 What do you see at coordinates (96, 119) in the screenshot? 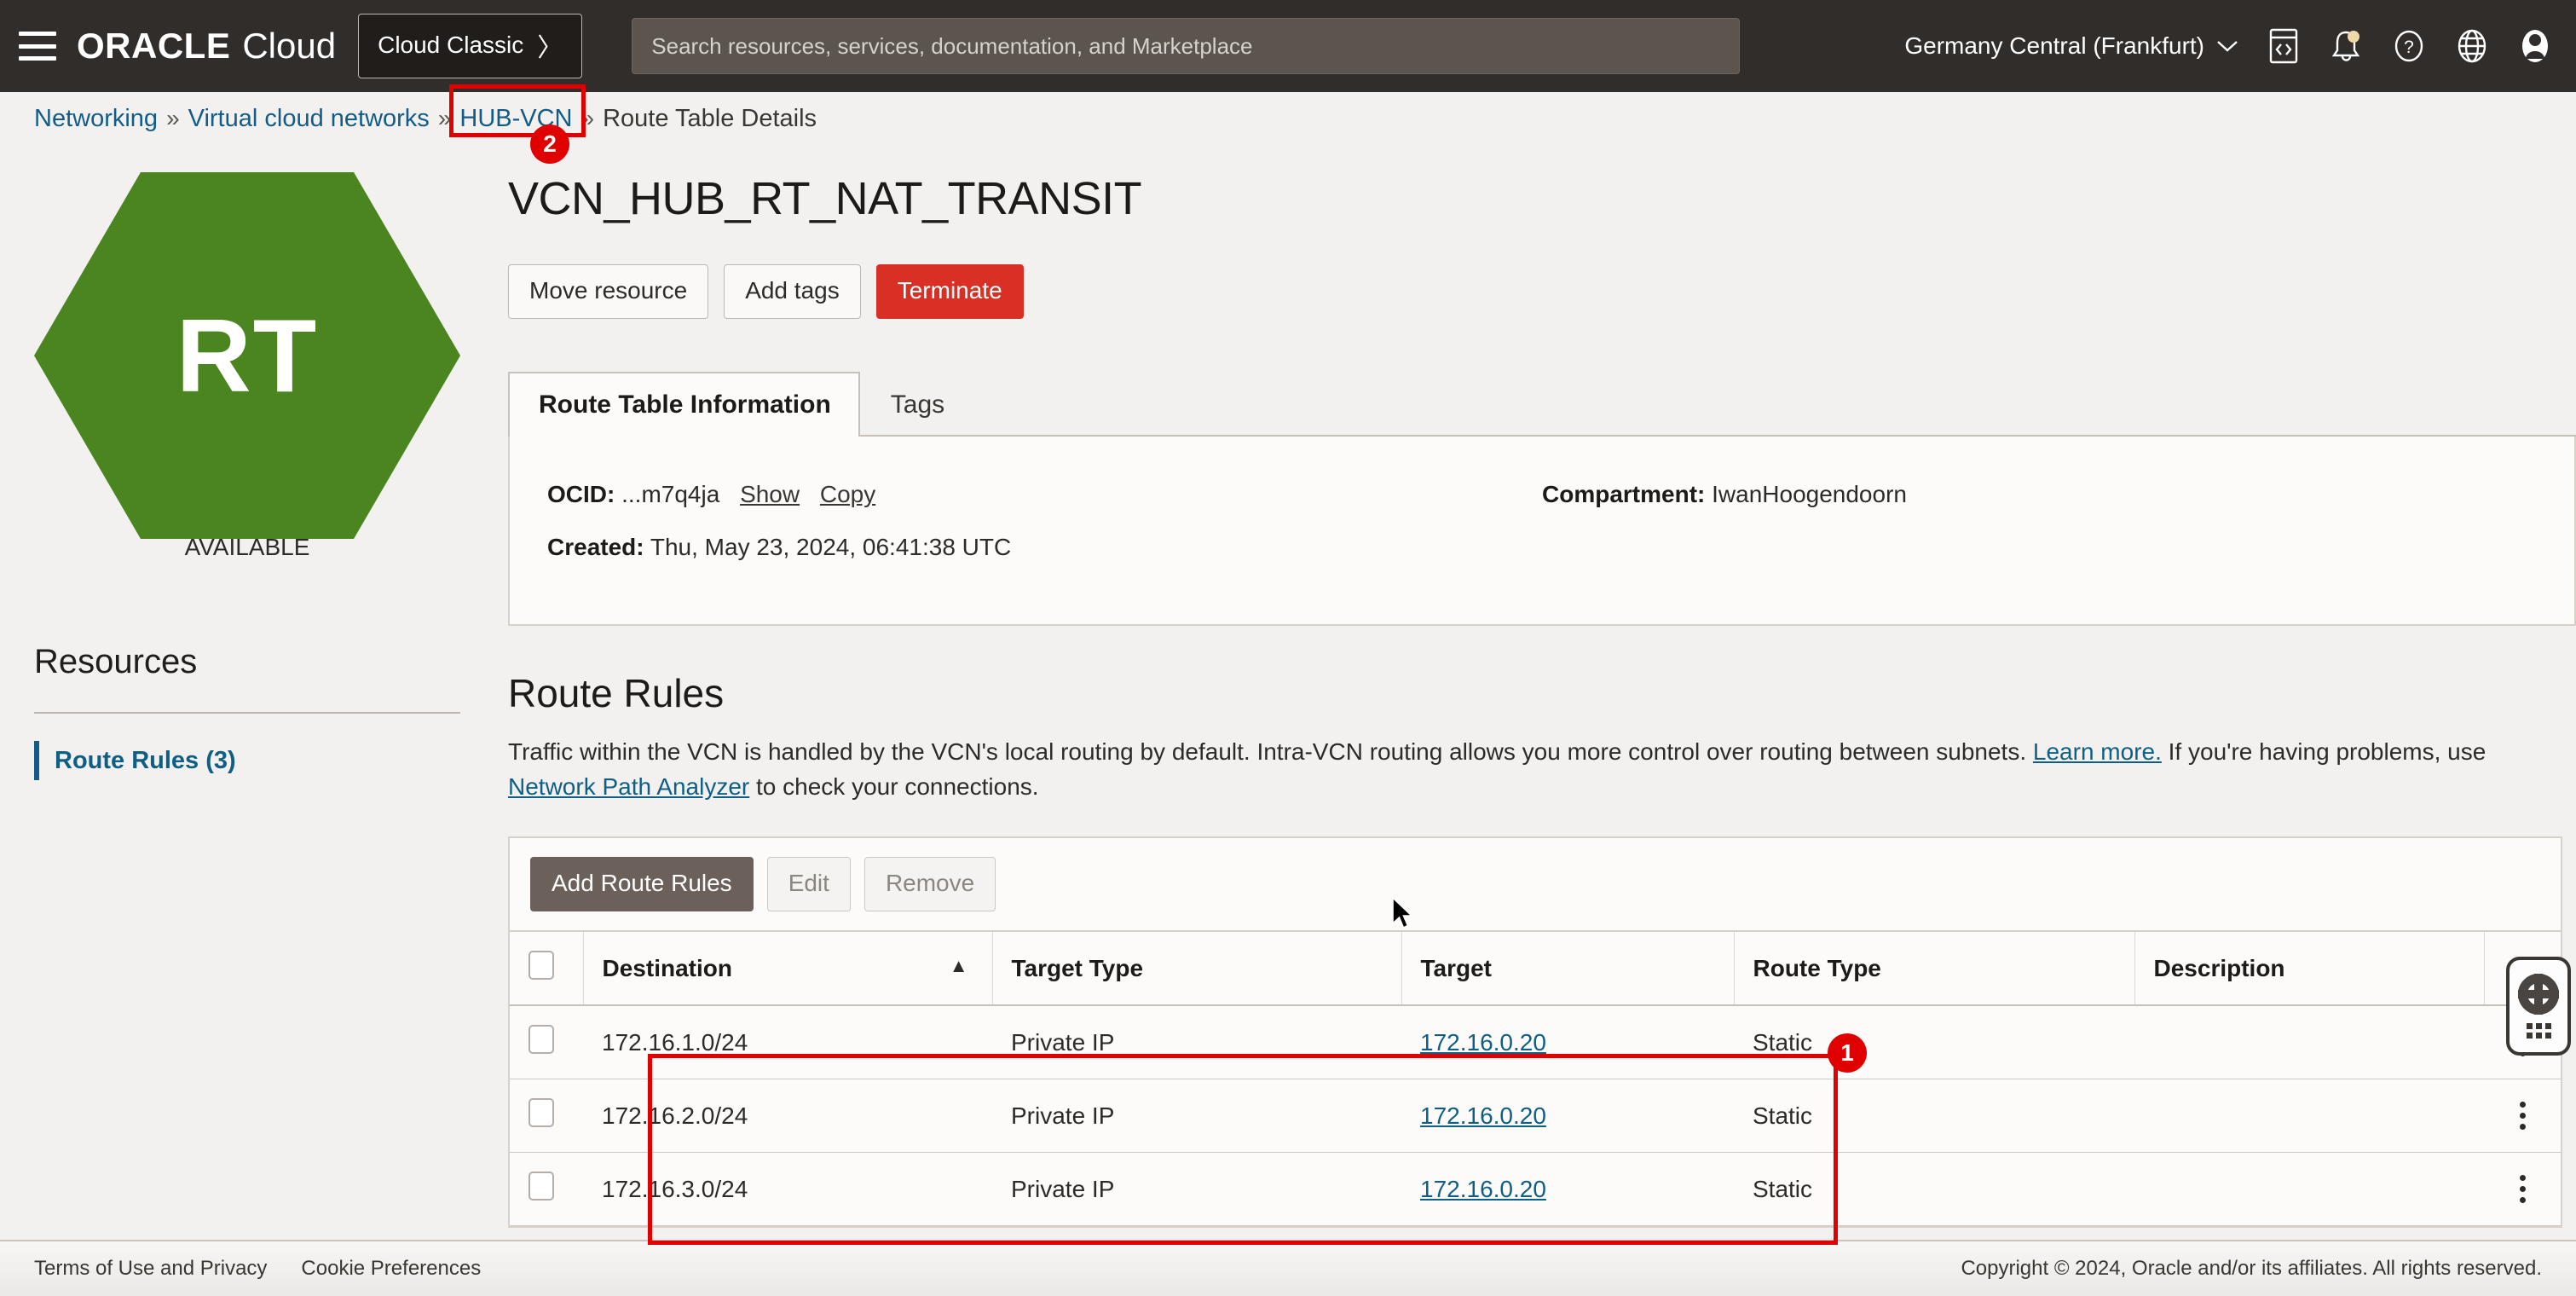
I see `breadcrumb-item-networking: Networking` at bounding box center [96, 119].